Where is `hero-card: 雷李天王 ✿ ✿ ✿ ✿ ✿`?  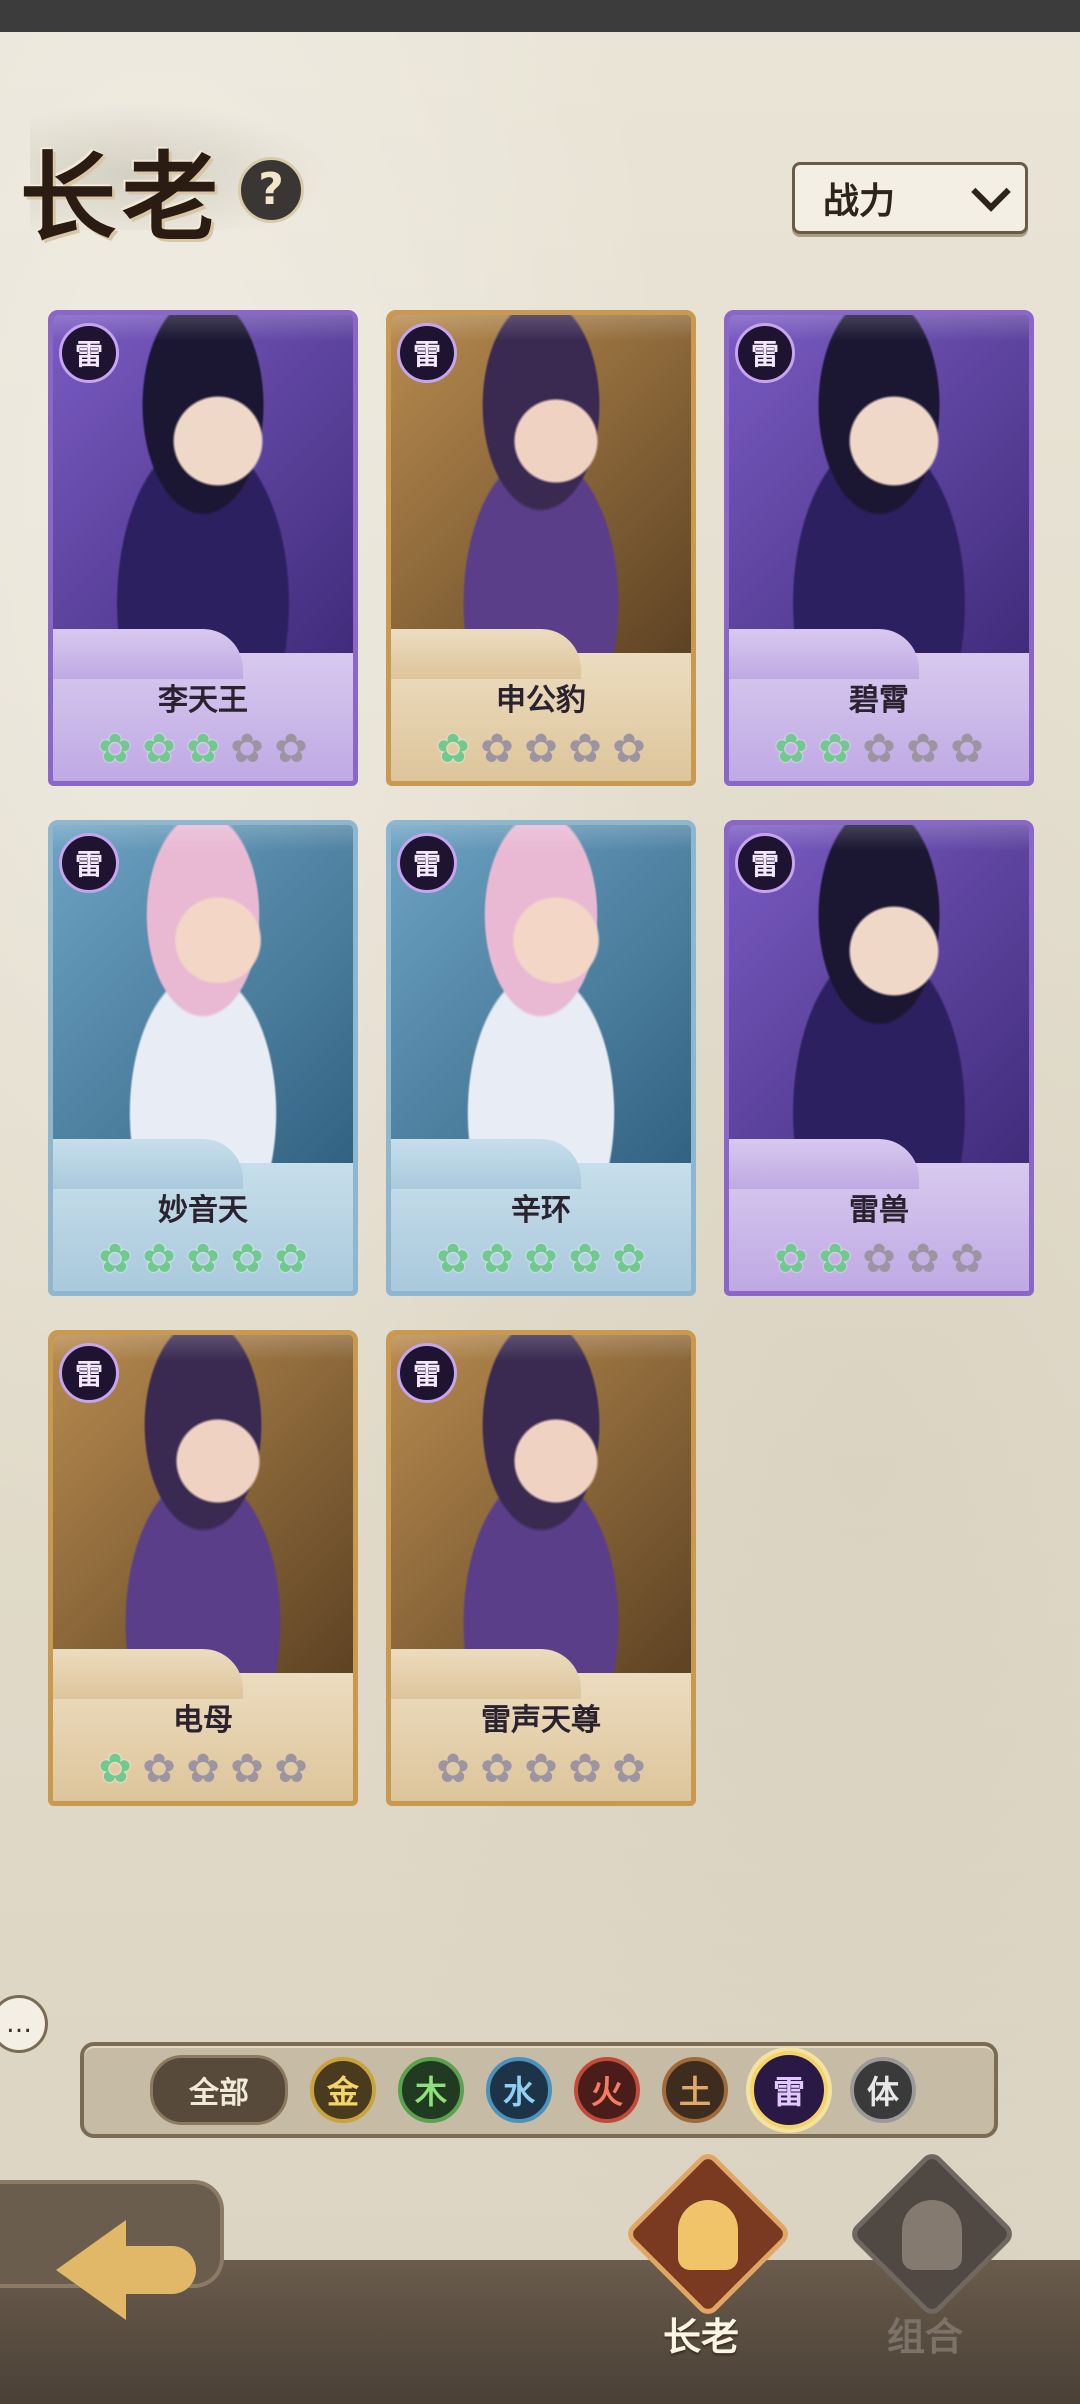 hero-card: 雷李天王 ✿ ✿ ✿ ✿ ✿ is located at coordinates (203, 548).